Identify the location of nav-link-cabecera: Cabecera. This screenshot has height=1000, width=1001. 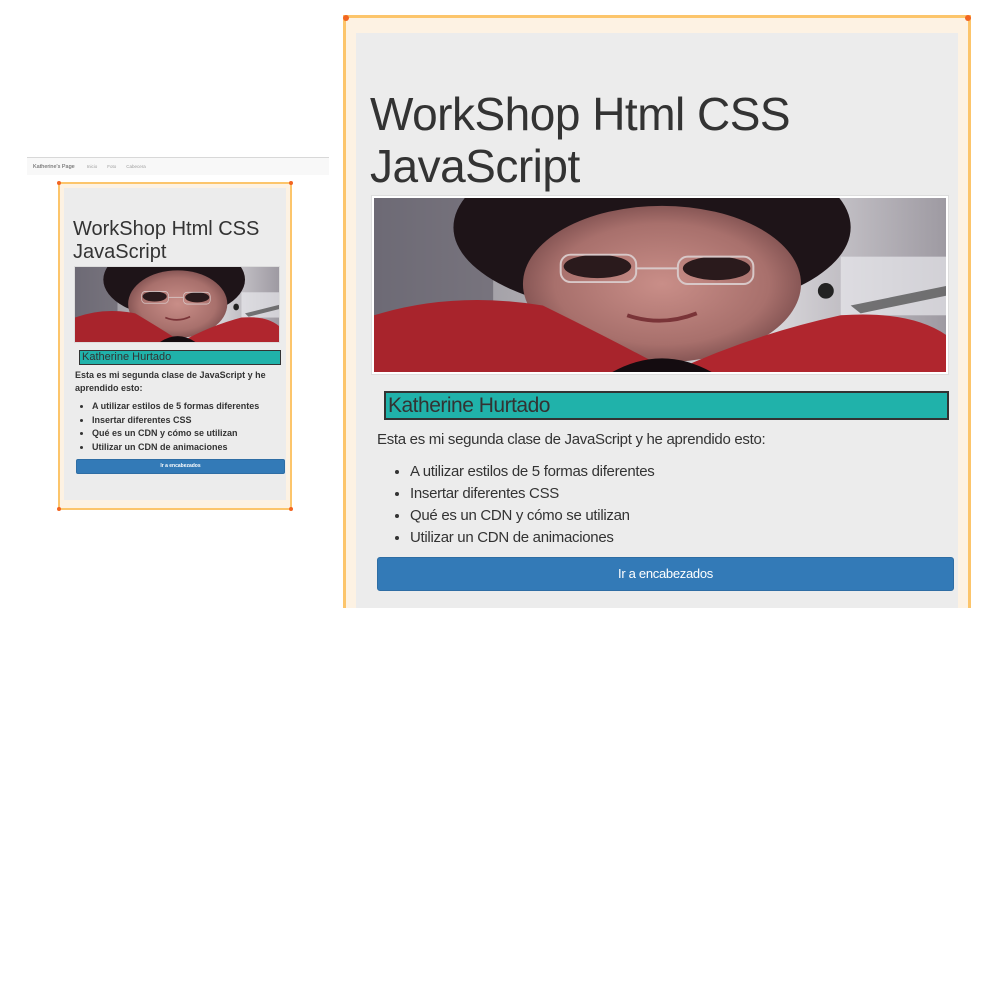
(136, 166).